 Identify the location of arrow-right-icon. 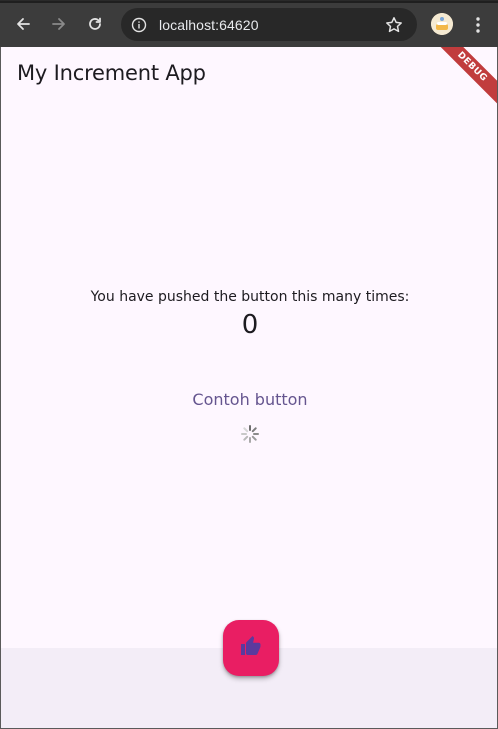
(59, 24).